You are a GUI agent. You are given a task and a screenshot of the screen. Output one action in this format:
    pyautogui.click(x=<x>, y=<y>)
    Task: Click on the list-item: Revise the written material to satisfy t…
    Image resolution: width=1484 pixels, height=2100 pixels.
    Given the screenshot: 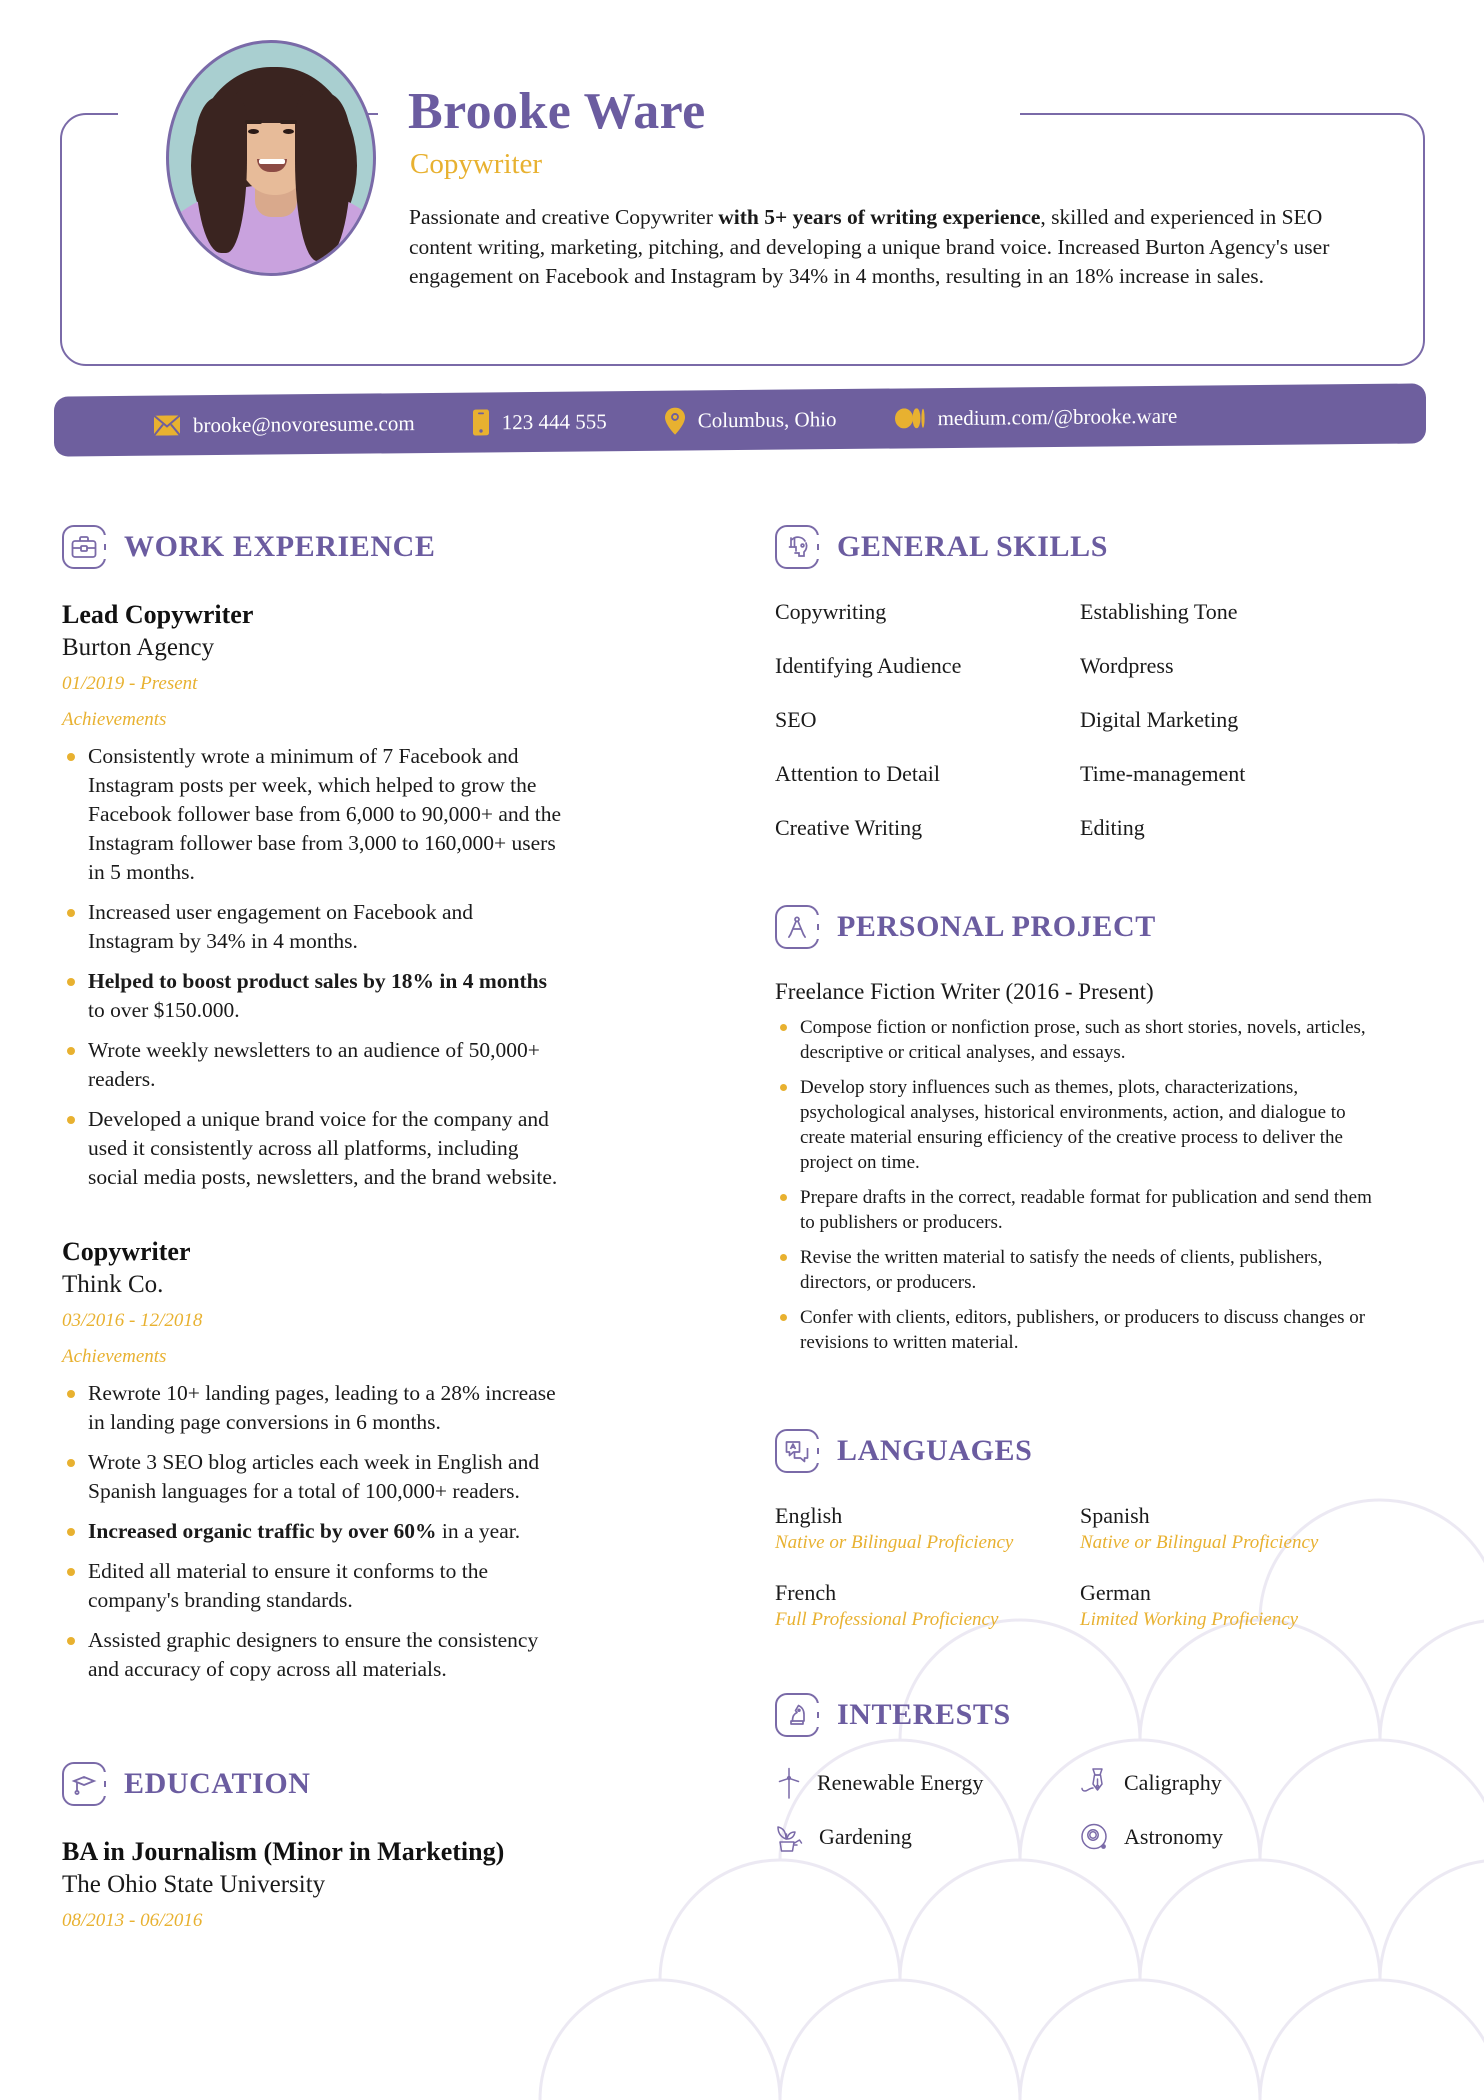 What is the action you would take?
    pyautogui.click(x=1075, y=1270)
    